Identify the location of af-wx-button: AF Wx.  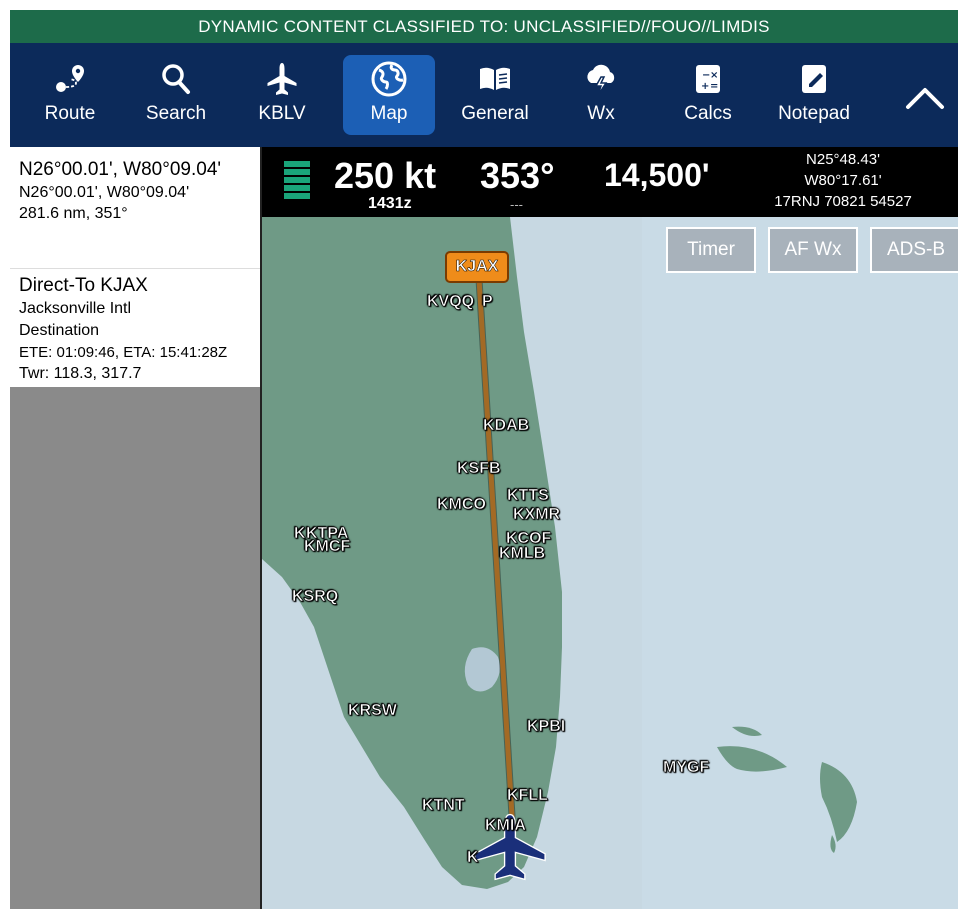
(813, 250).